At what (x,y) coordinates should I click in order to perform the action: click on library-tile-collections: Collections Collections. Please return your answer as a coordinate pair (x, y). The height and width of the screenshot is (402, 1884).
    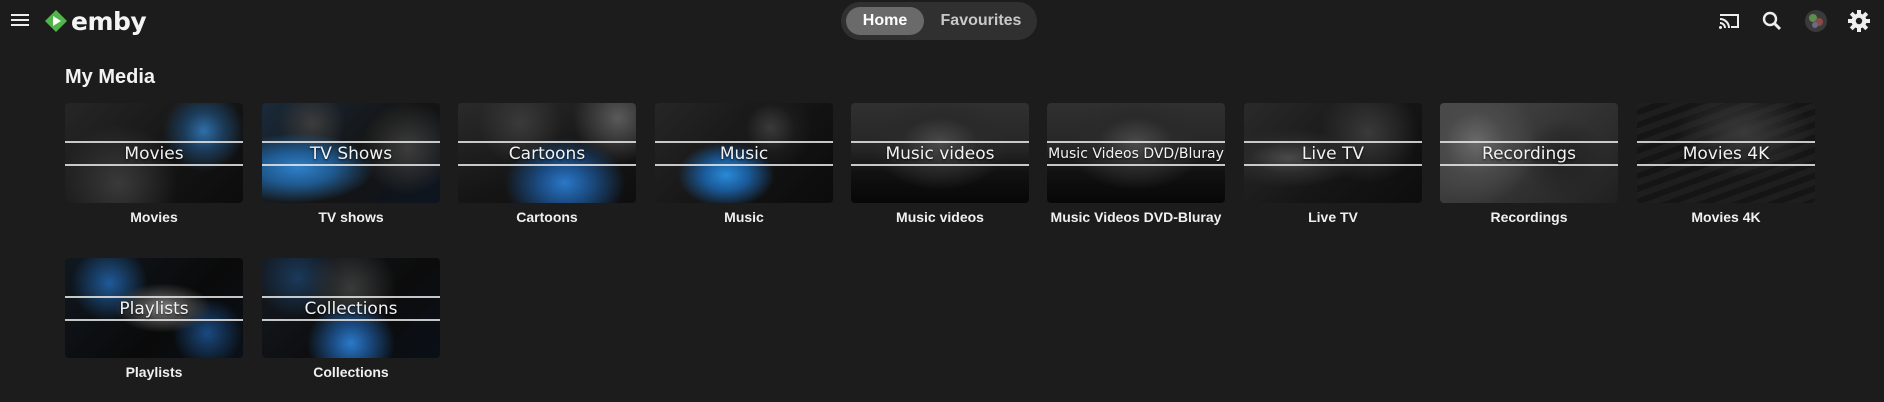
    Looking at the image, I should click on (351, 319).